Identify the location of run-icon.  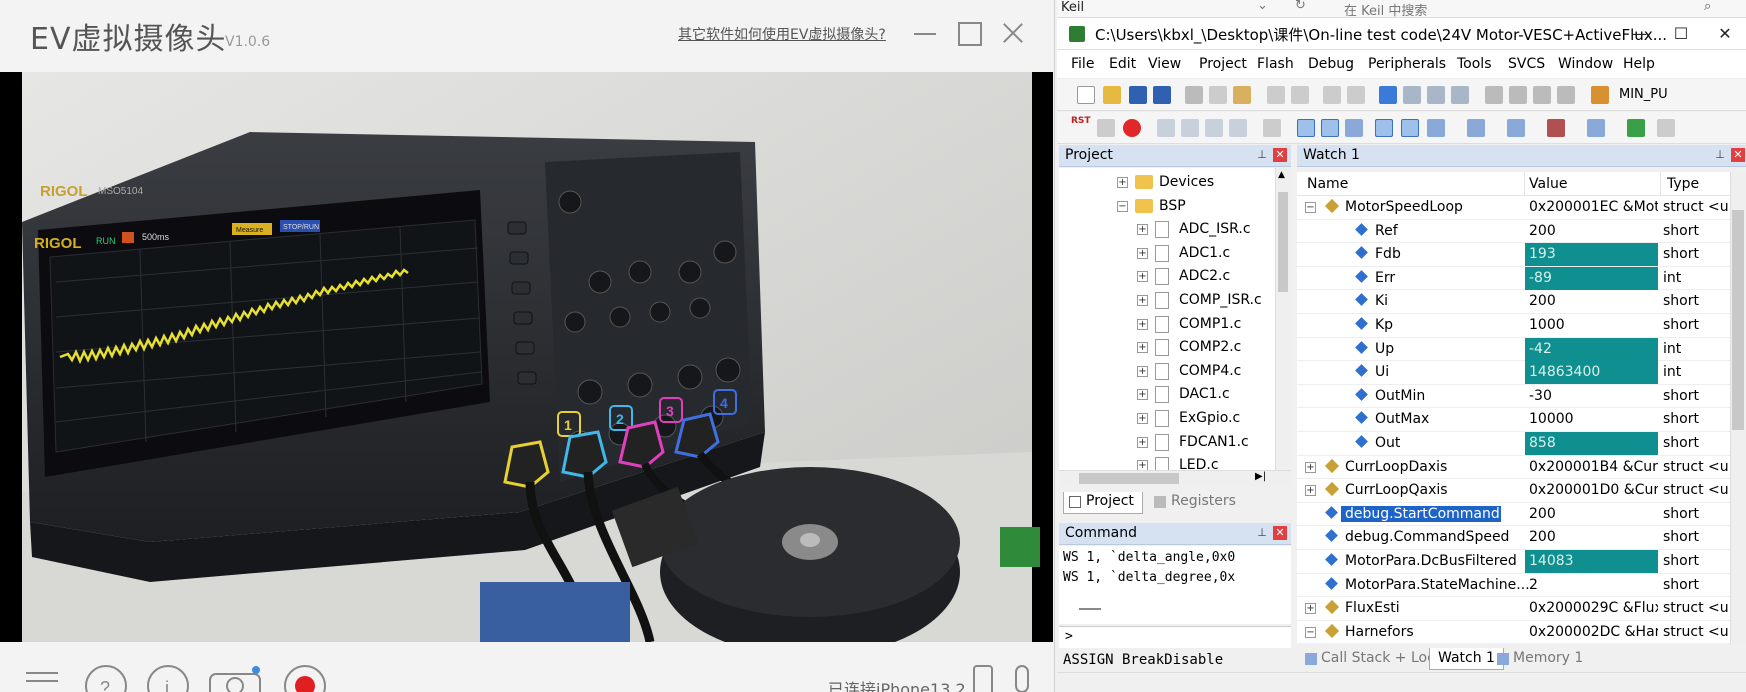
(1106, 128).